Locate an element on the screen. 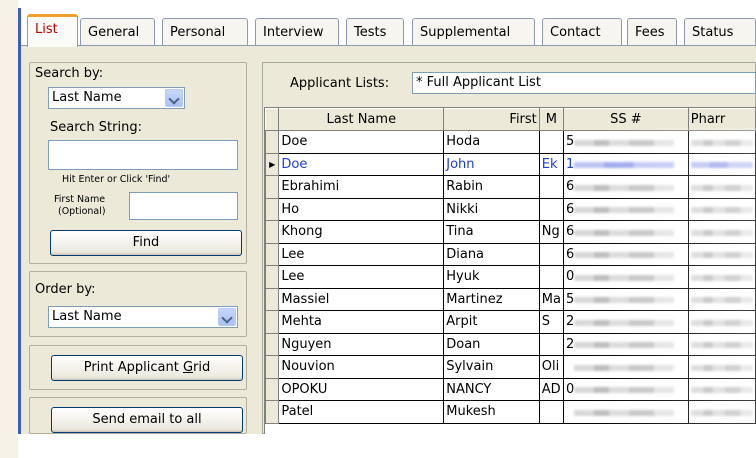  table-row: Ho Nikki 6 is located at coordinates (510, 209).